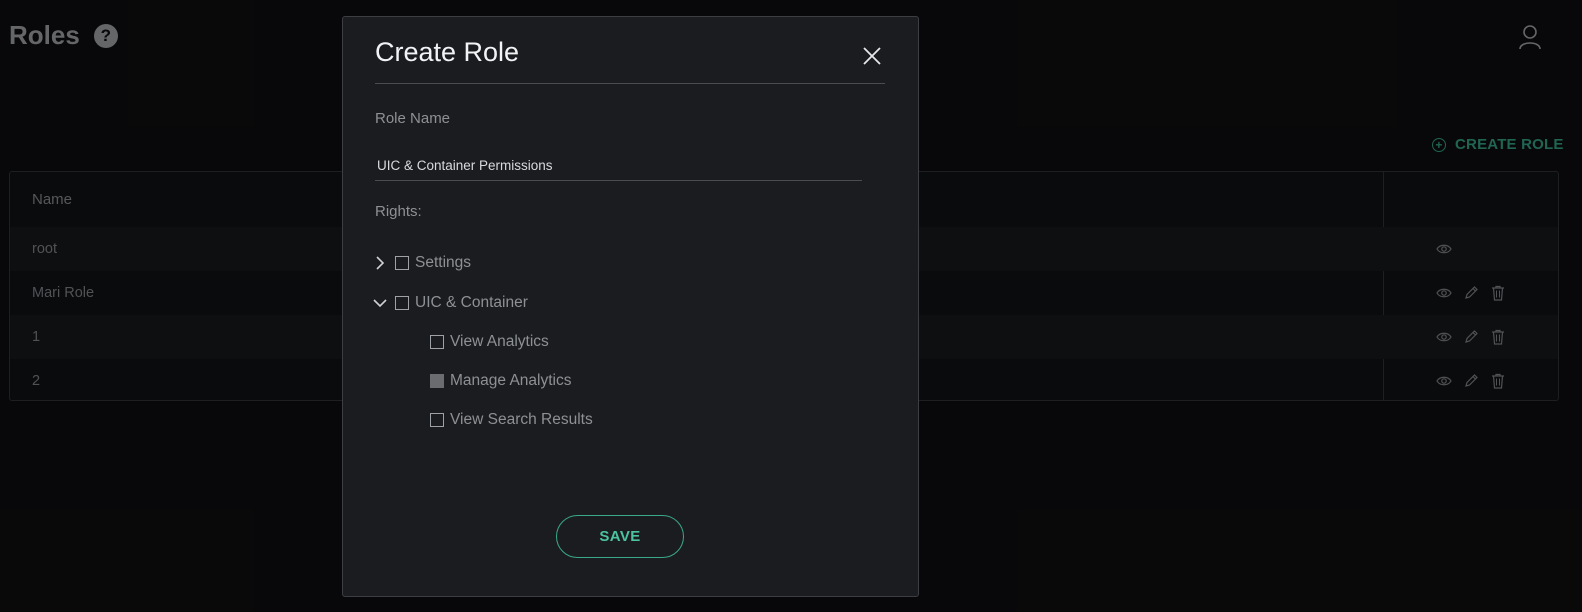 This screenshot has width=1582, height=612. Describe the element at coordinates (521, 419) in the screenshot. I see `right-label-view-search-results: View Search Results` at that location.